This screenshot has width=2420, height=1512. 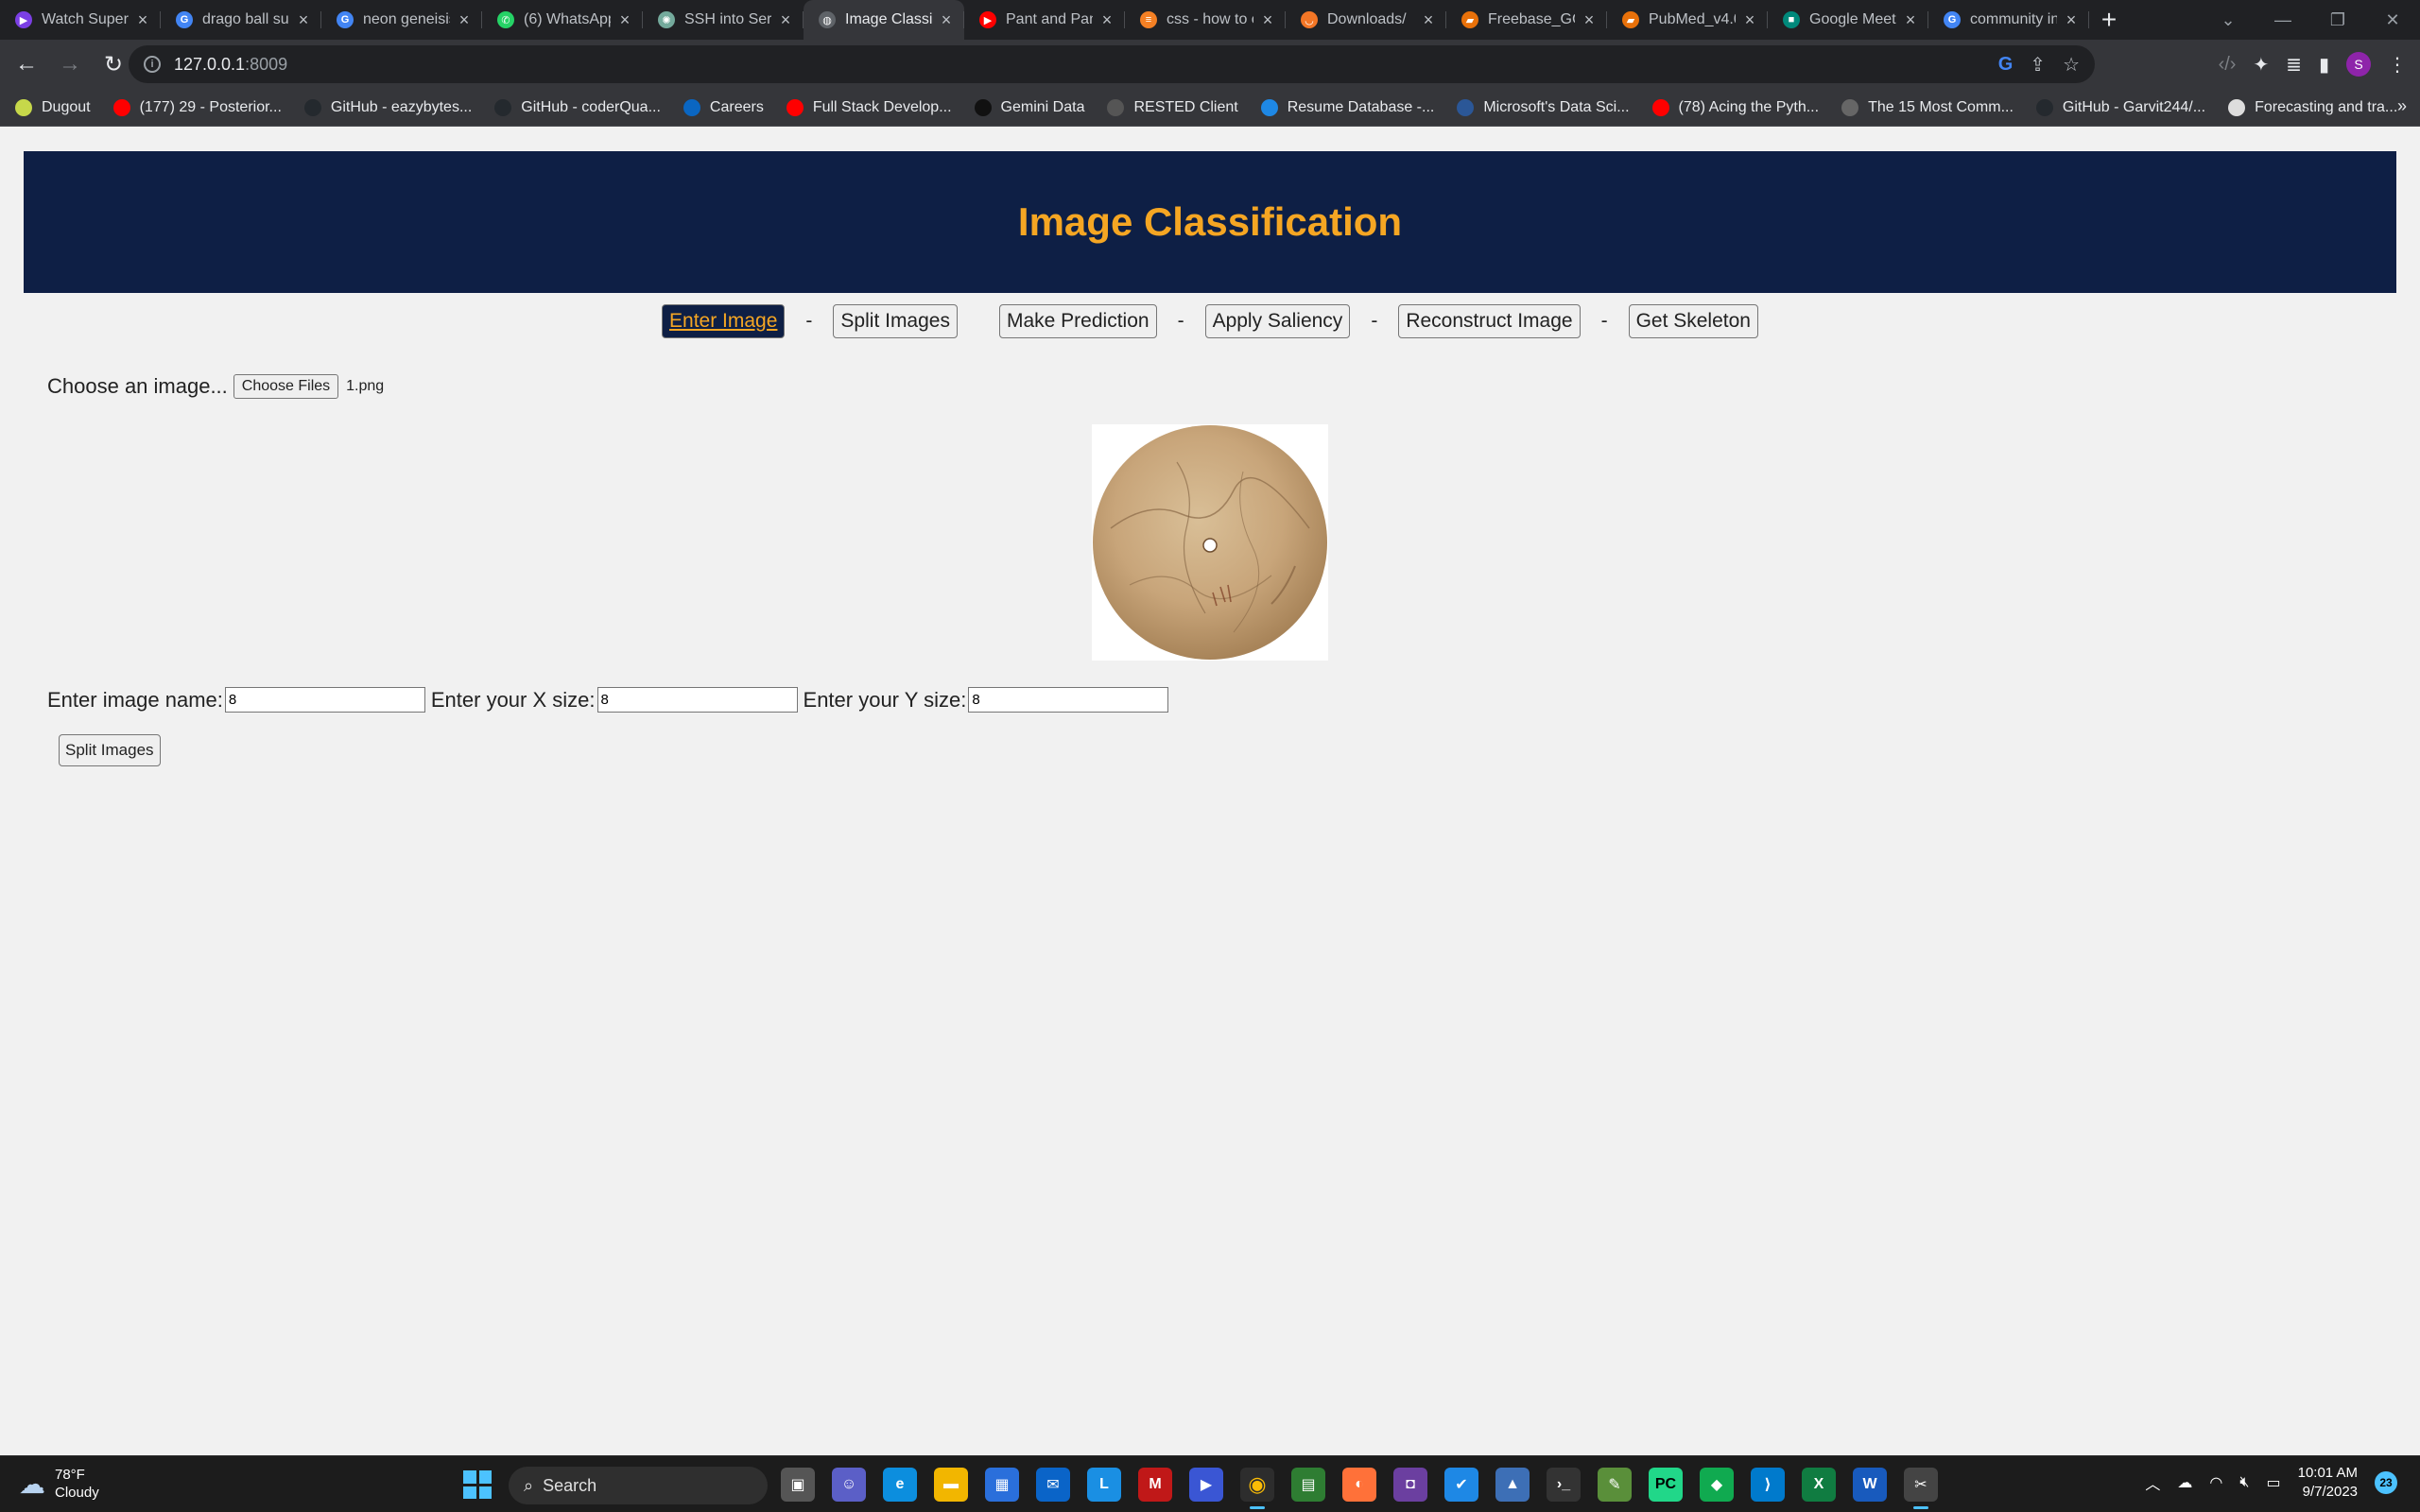 I want to click on tab-search-icon: ⌄, so click(x=2228, y=20).